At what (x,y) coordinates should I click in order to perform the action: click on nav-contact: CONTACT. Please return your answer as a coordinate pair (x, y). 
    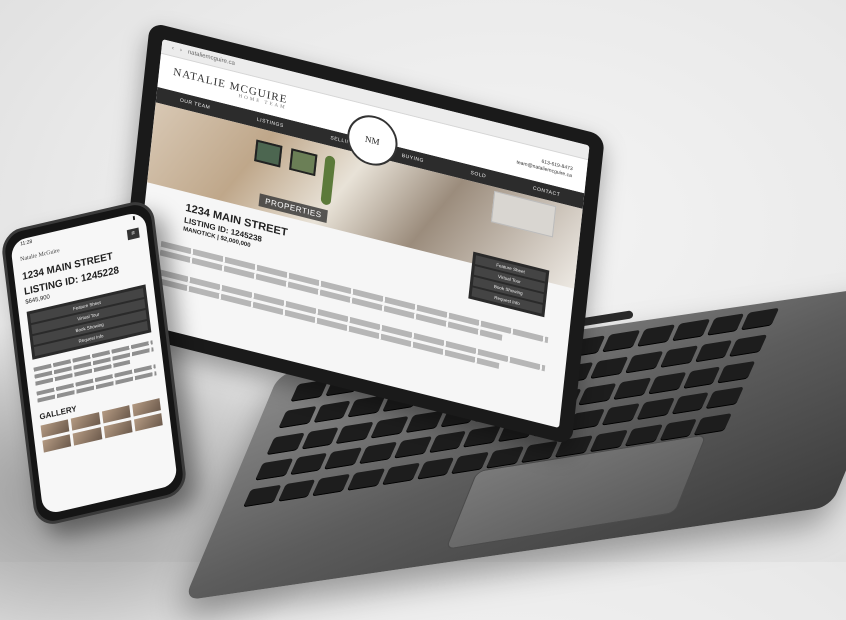
    Looking at the image, I should click on (547, 192).